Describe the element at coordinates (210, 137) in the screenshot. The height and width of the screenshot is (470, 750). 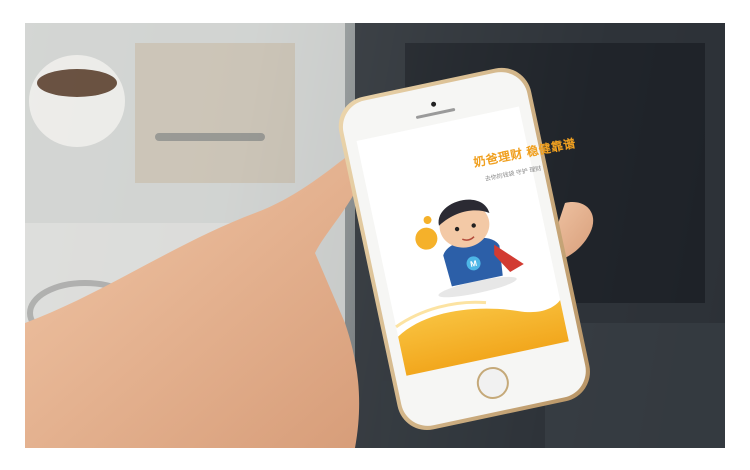
I see `pen` at that location.